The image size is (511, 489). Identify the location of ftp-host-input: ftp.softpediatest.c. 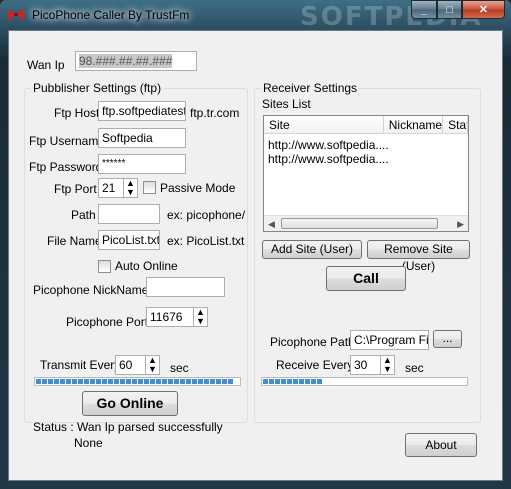
(142, 111).